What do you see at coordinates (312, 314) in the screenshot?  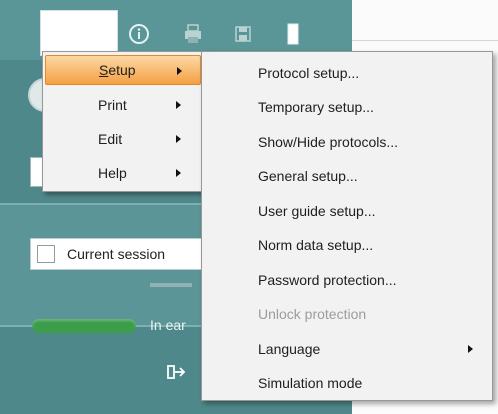 I see `submenu-item-label: Unlock protection` at bounding box center [312, 314].